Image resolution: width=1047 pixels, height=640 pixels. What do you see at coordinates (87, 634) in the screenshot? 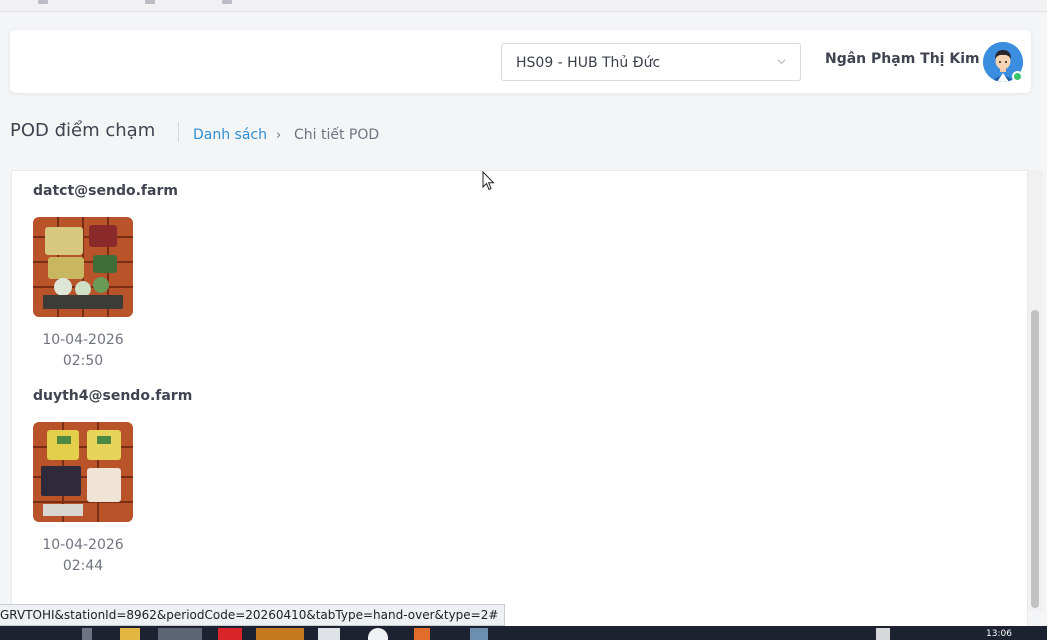
I see `search-icon` at bounding box center [87, 634].